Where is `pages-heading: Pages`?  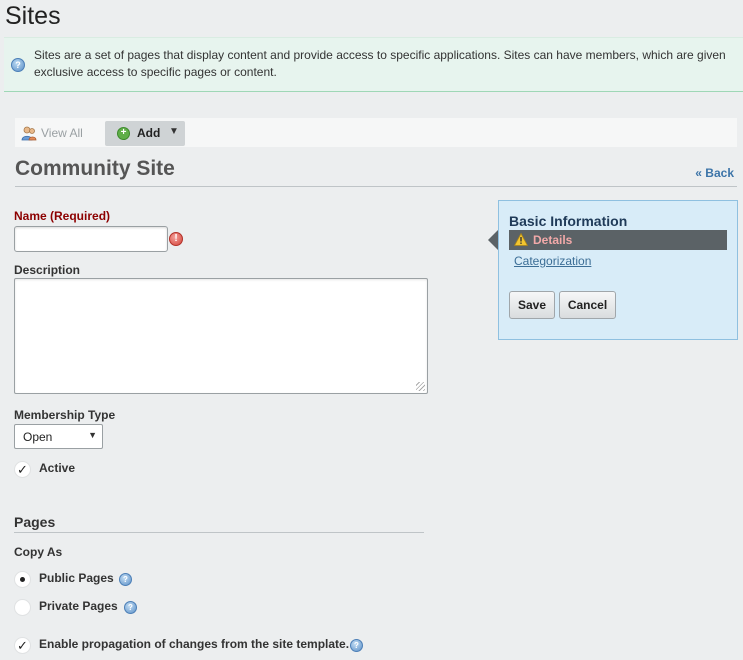 pages-heading: Pages is located at coordinates (35, 522).